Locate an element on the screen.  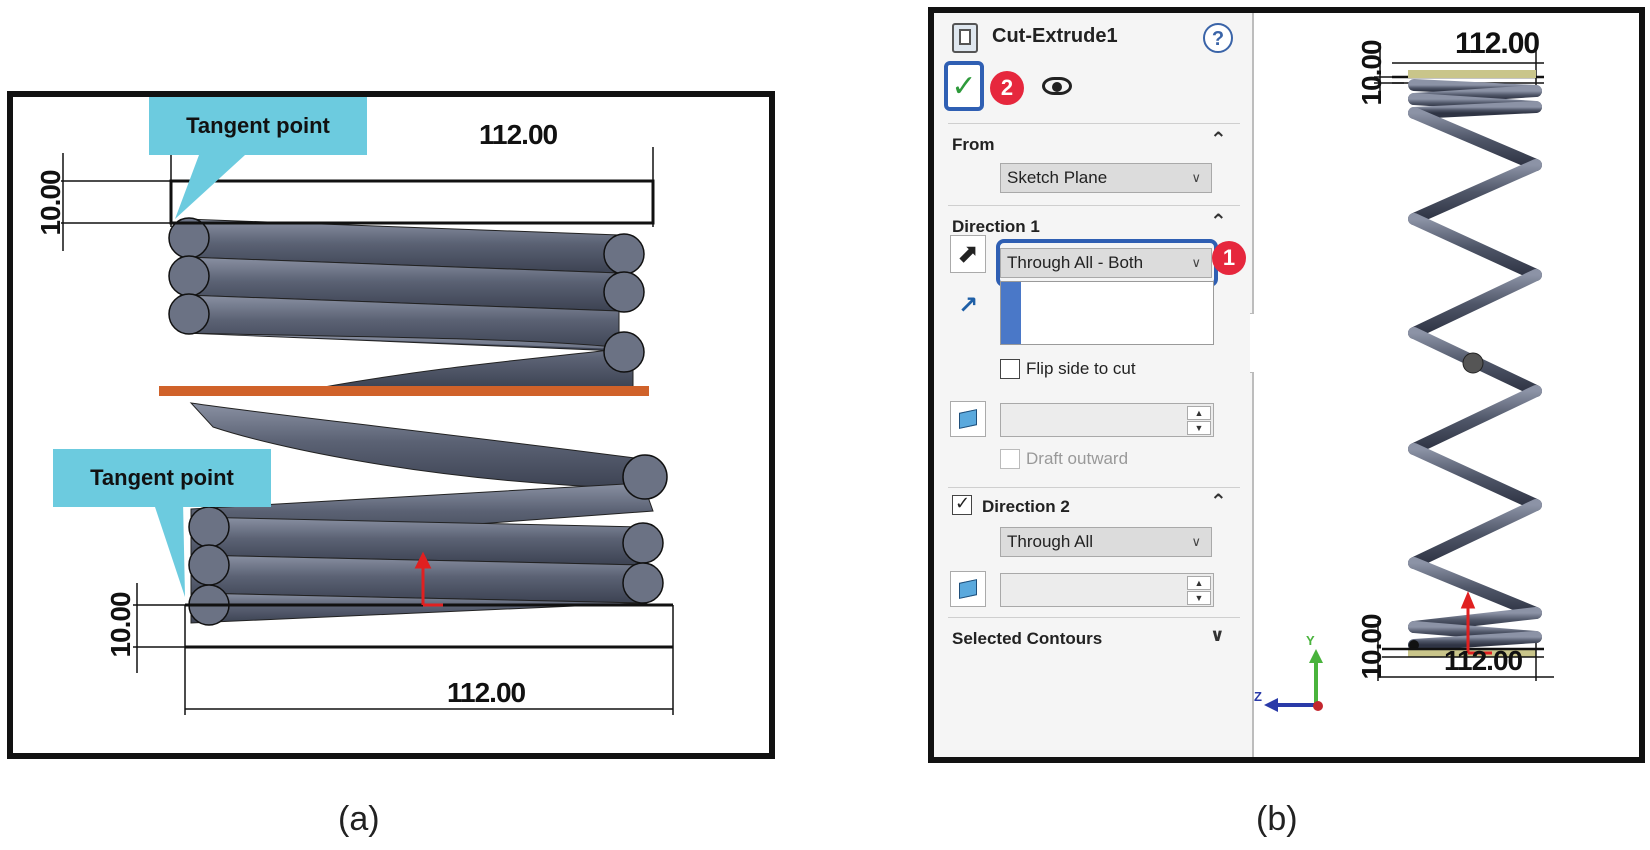
draft-outward-label: Draft outward is located at coordinates (1077, 458).